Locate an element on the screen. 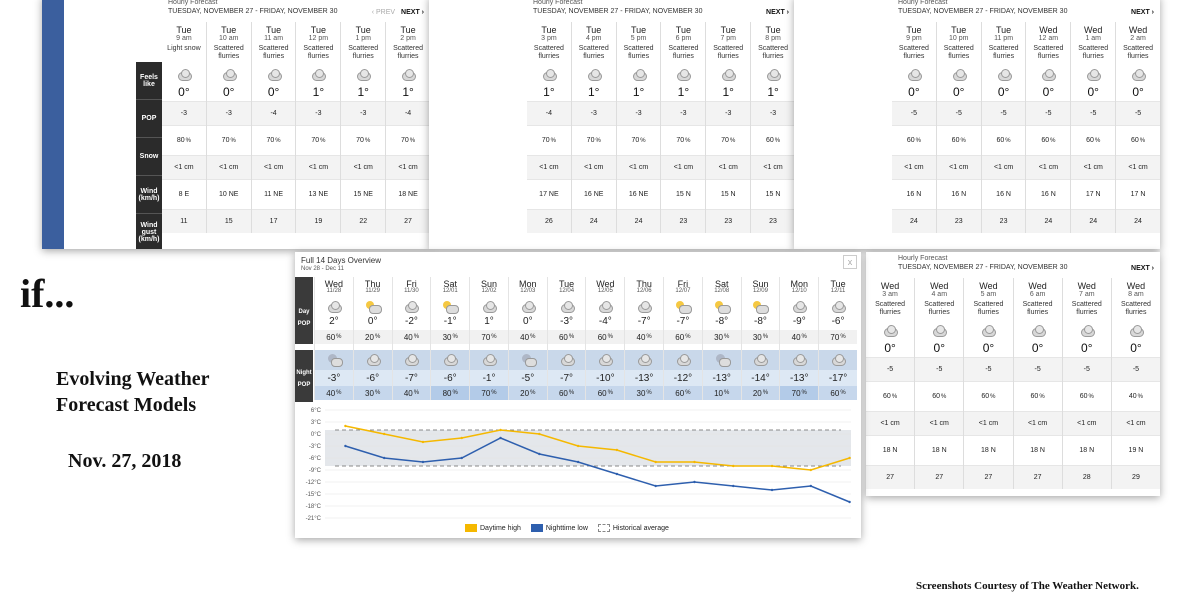 The width and height of the screenshot is (1200, 610). hour-wind: 13 NE is located at coordinates (318, 194).